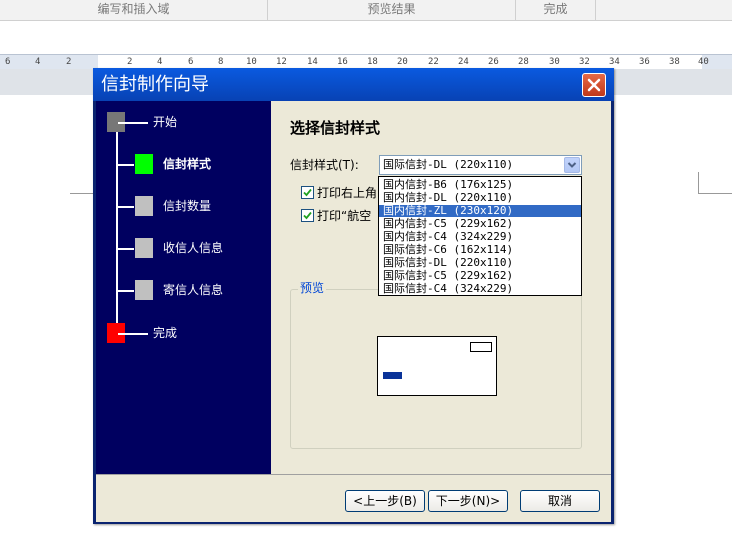 The image size is (732, 534). Describe the element at coordinates (480, 276) in the screenshot. I see `dropdown-option: 国际信封-C5 (229x162)` at that location.